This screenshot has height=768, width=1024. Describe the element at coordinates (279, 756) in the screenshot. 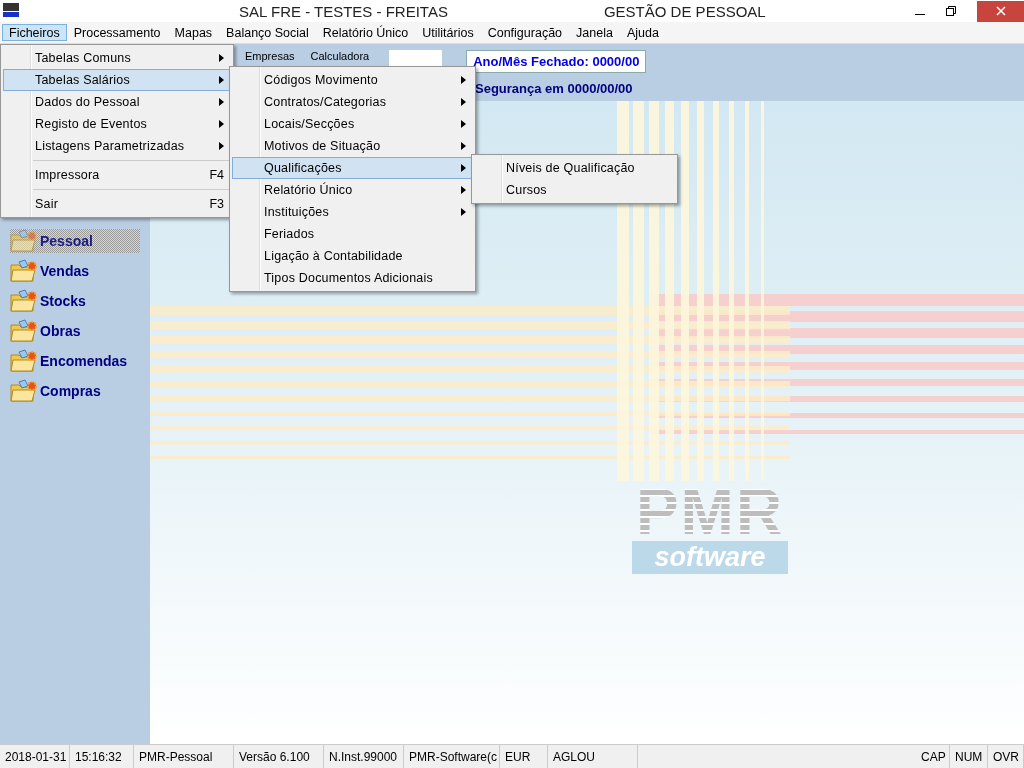

I see `status-cell: Versão 6.100` at that location.